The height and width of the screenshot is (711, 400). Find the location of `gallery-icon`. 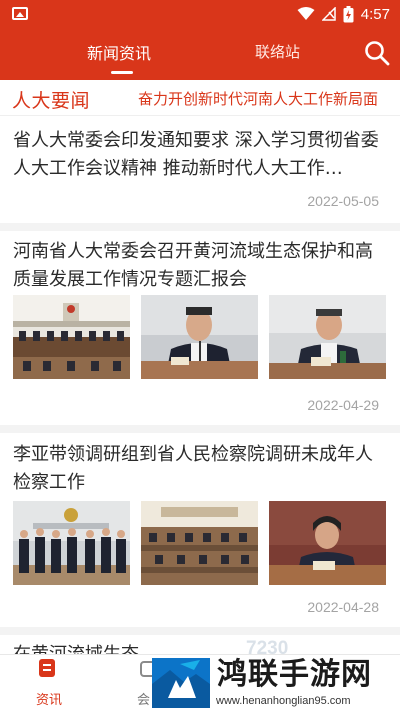

gallery-icon is located at coordinates (20, 13).